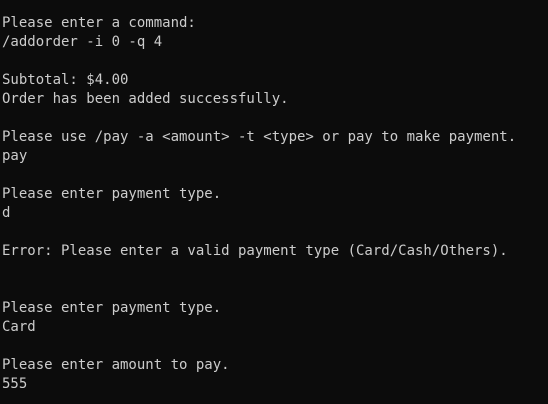 This screenshot has height=404, width=548. What do you see at coordinates (6, 213) in the screenshot?
I see `payment-type-input-echo: d` at bounding box center [6, 213].